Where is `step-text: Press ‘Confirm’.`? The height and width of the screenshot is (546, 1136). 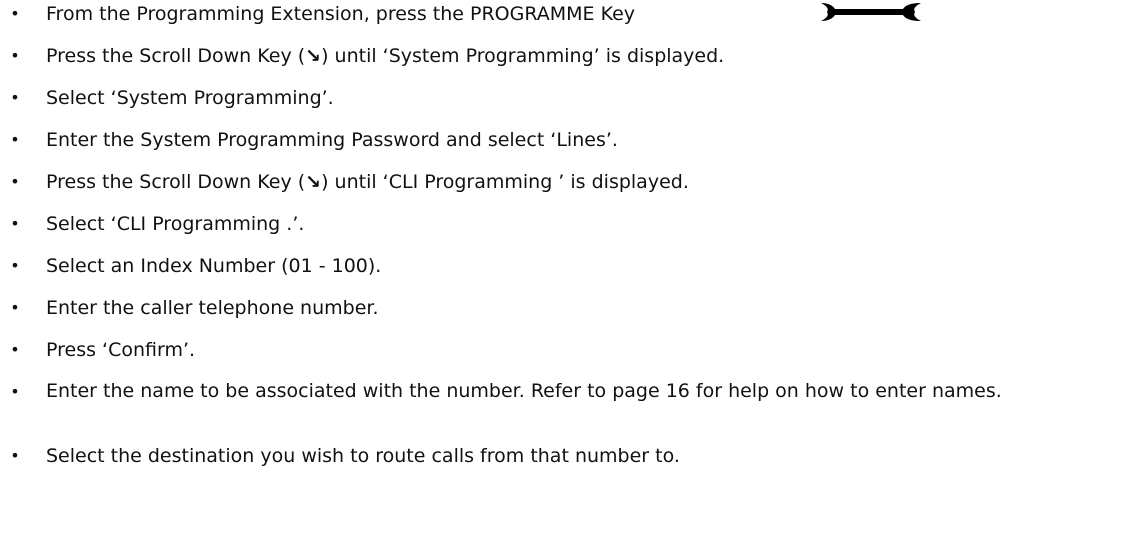 step-text: Press ‘Confirm’. is located at coordinates (121, 350).